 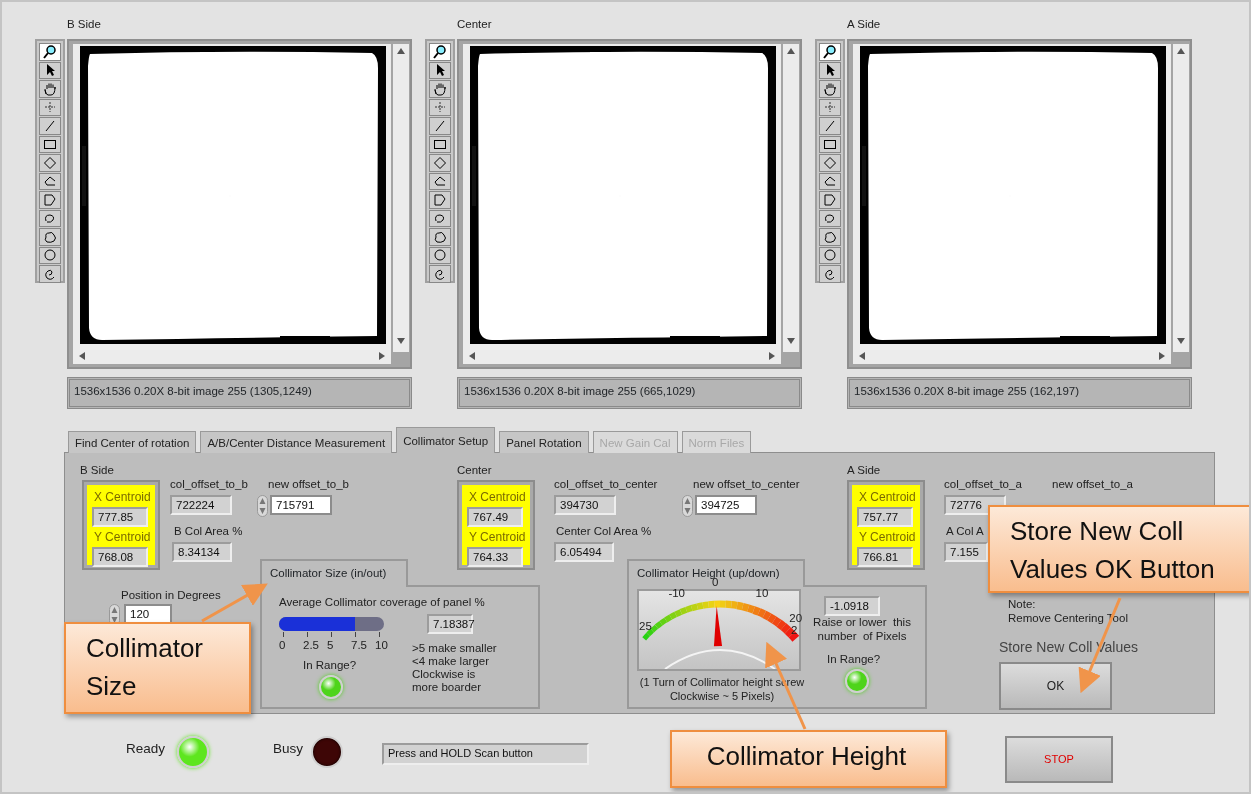 I want to click on ok-button: OK, so click(x=1055, y=686).